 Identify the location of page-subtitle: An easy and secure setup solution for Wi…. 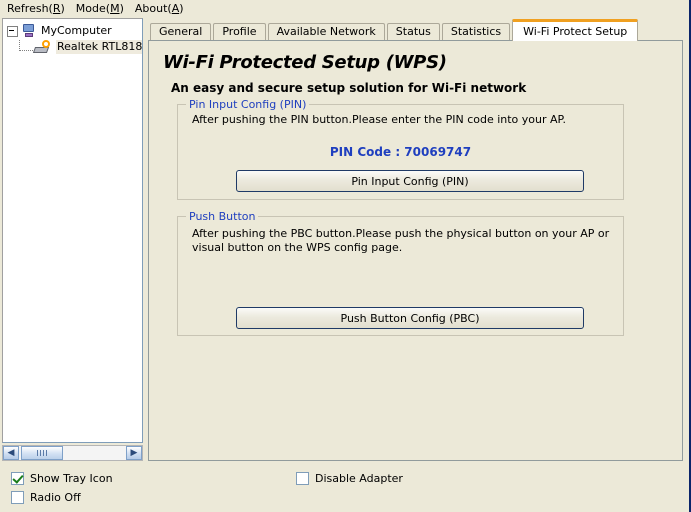
(349, 88).